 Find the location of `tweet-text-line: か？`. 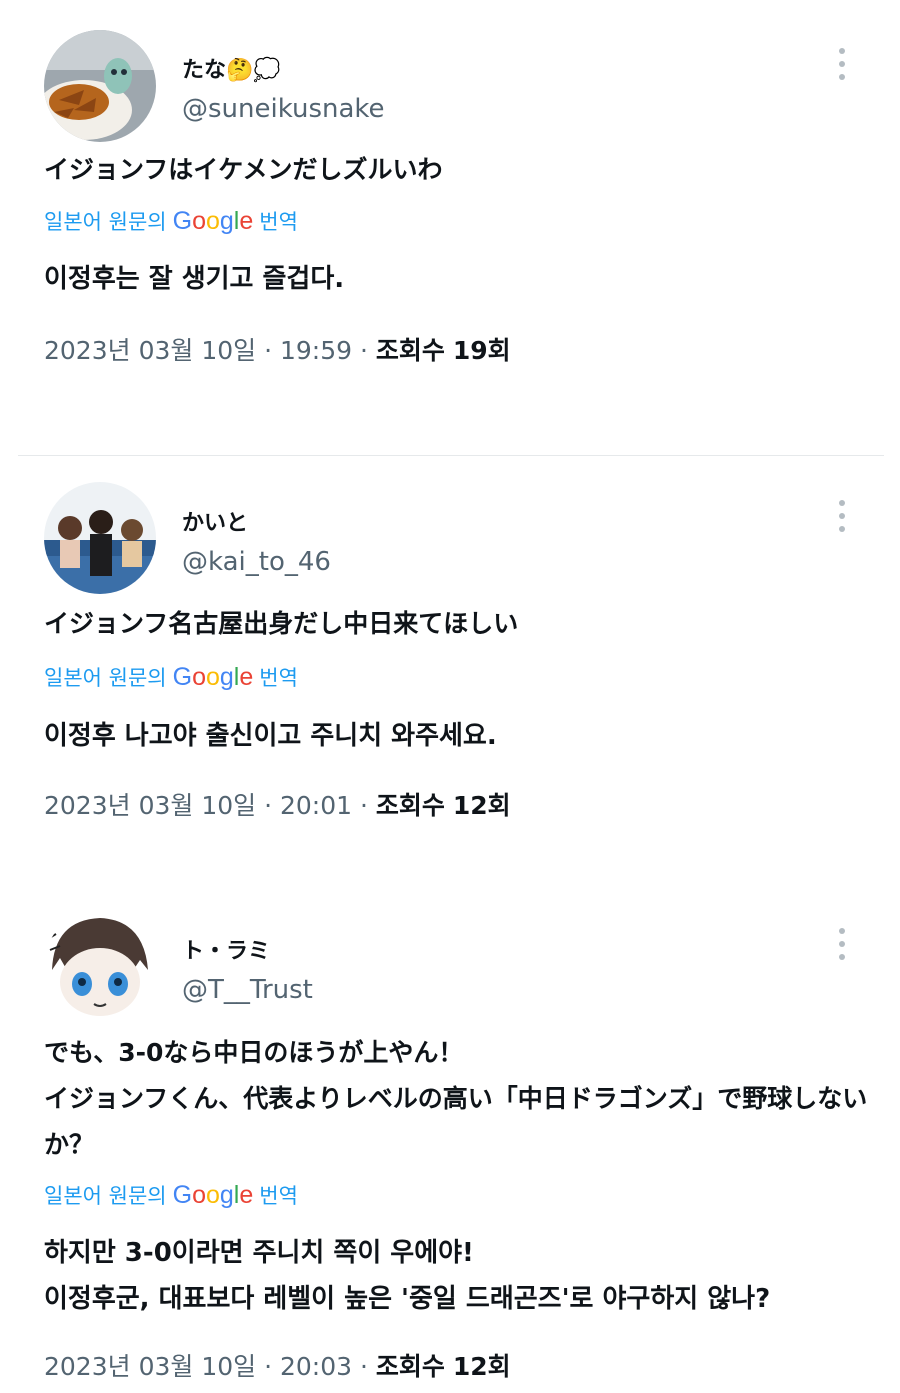

tweet-text-line: か？ is located at coordinates (69, 1144).